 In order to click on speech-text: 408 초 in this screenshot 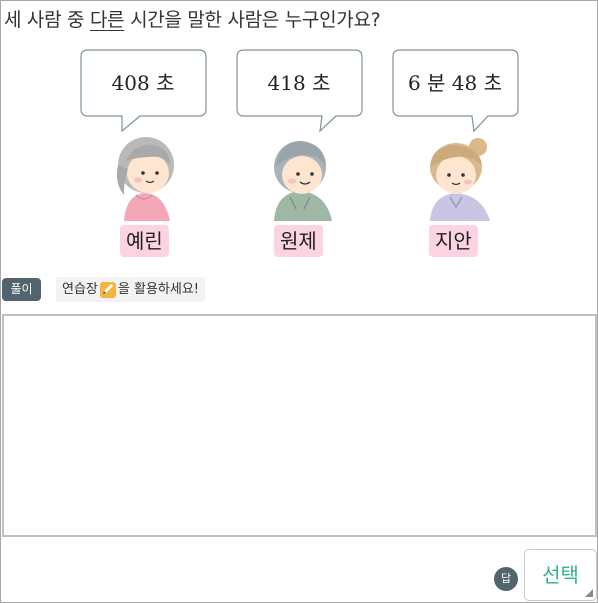, I will do `click(143, 83)`.